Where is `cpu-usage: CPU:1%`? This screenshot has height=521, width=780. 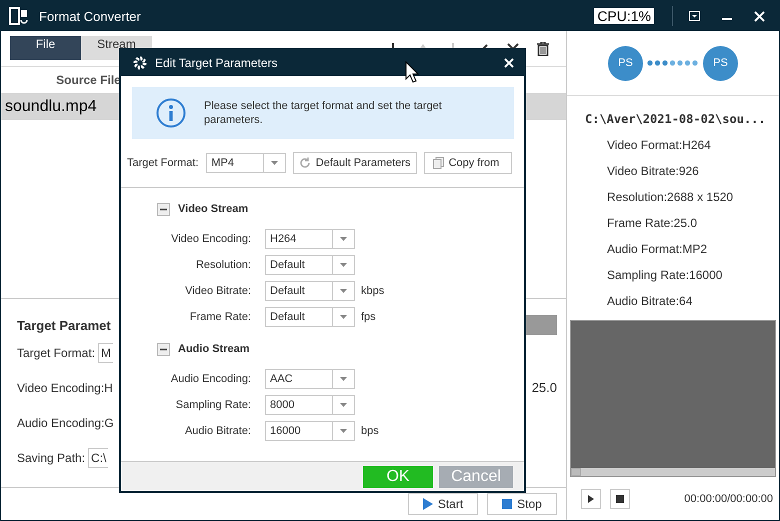
cpu-usage: CPU:1% is located at coordinates (624, 16).